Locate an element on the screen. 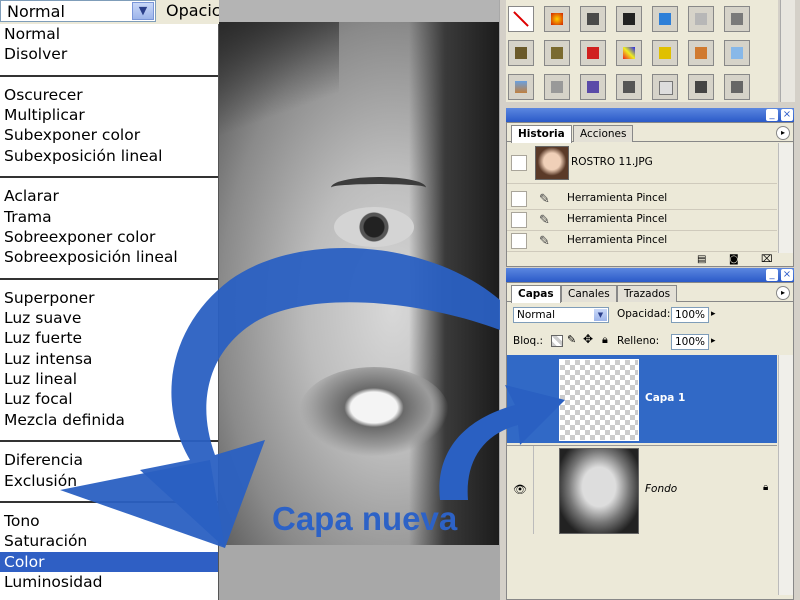 The image size is (800, 600). fill-input: 100% is located at coordinates (690, 342).